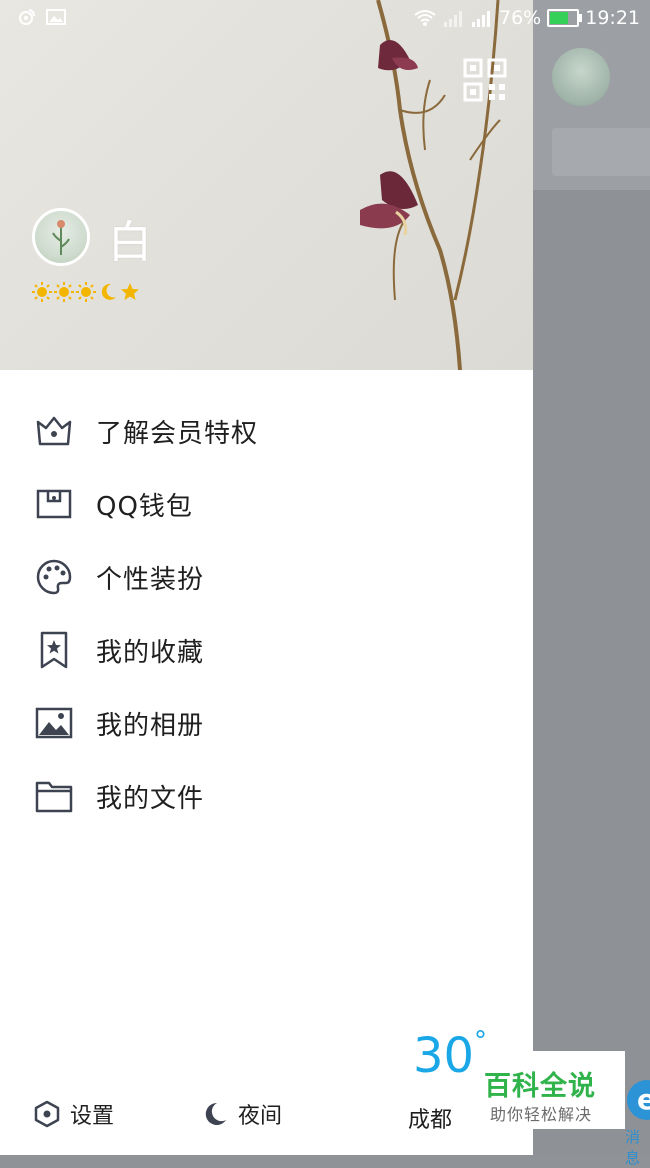 The height and width of the screenshot is (1168, 650). I want to click on menu-item-label: 我的收藏, so click(150, 653).